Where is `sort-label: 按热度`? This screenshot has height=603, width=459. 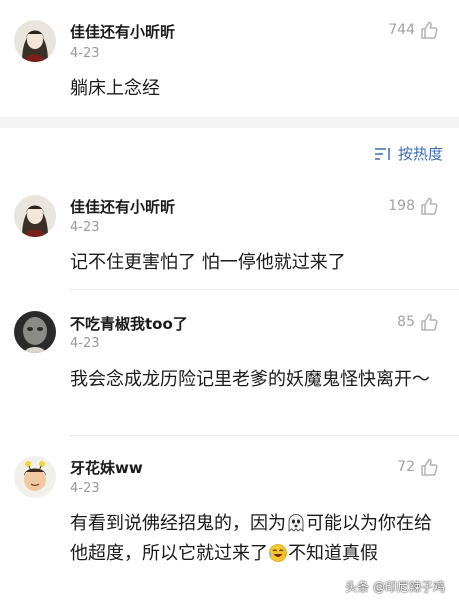 sort-label: 按热度 is located at coordinates (420, 154).